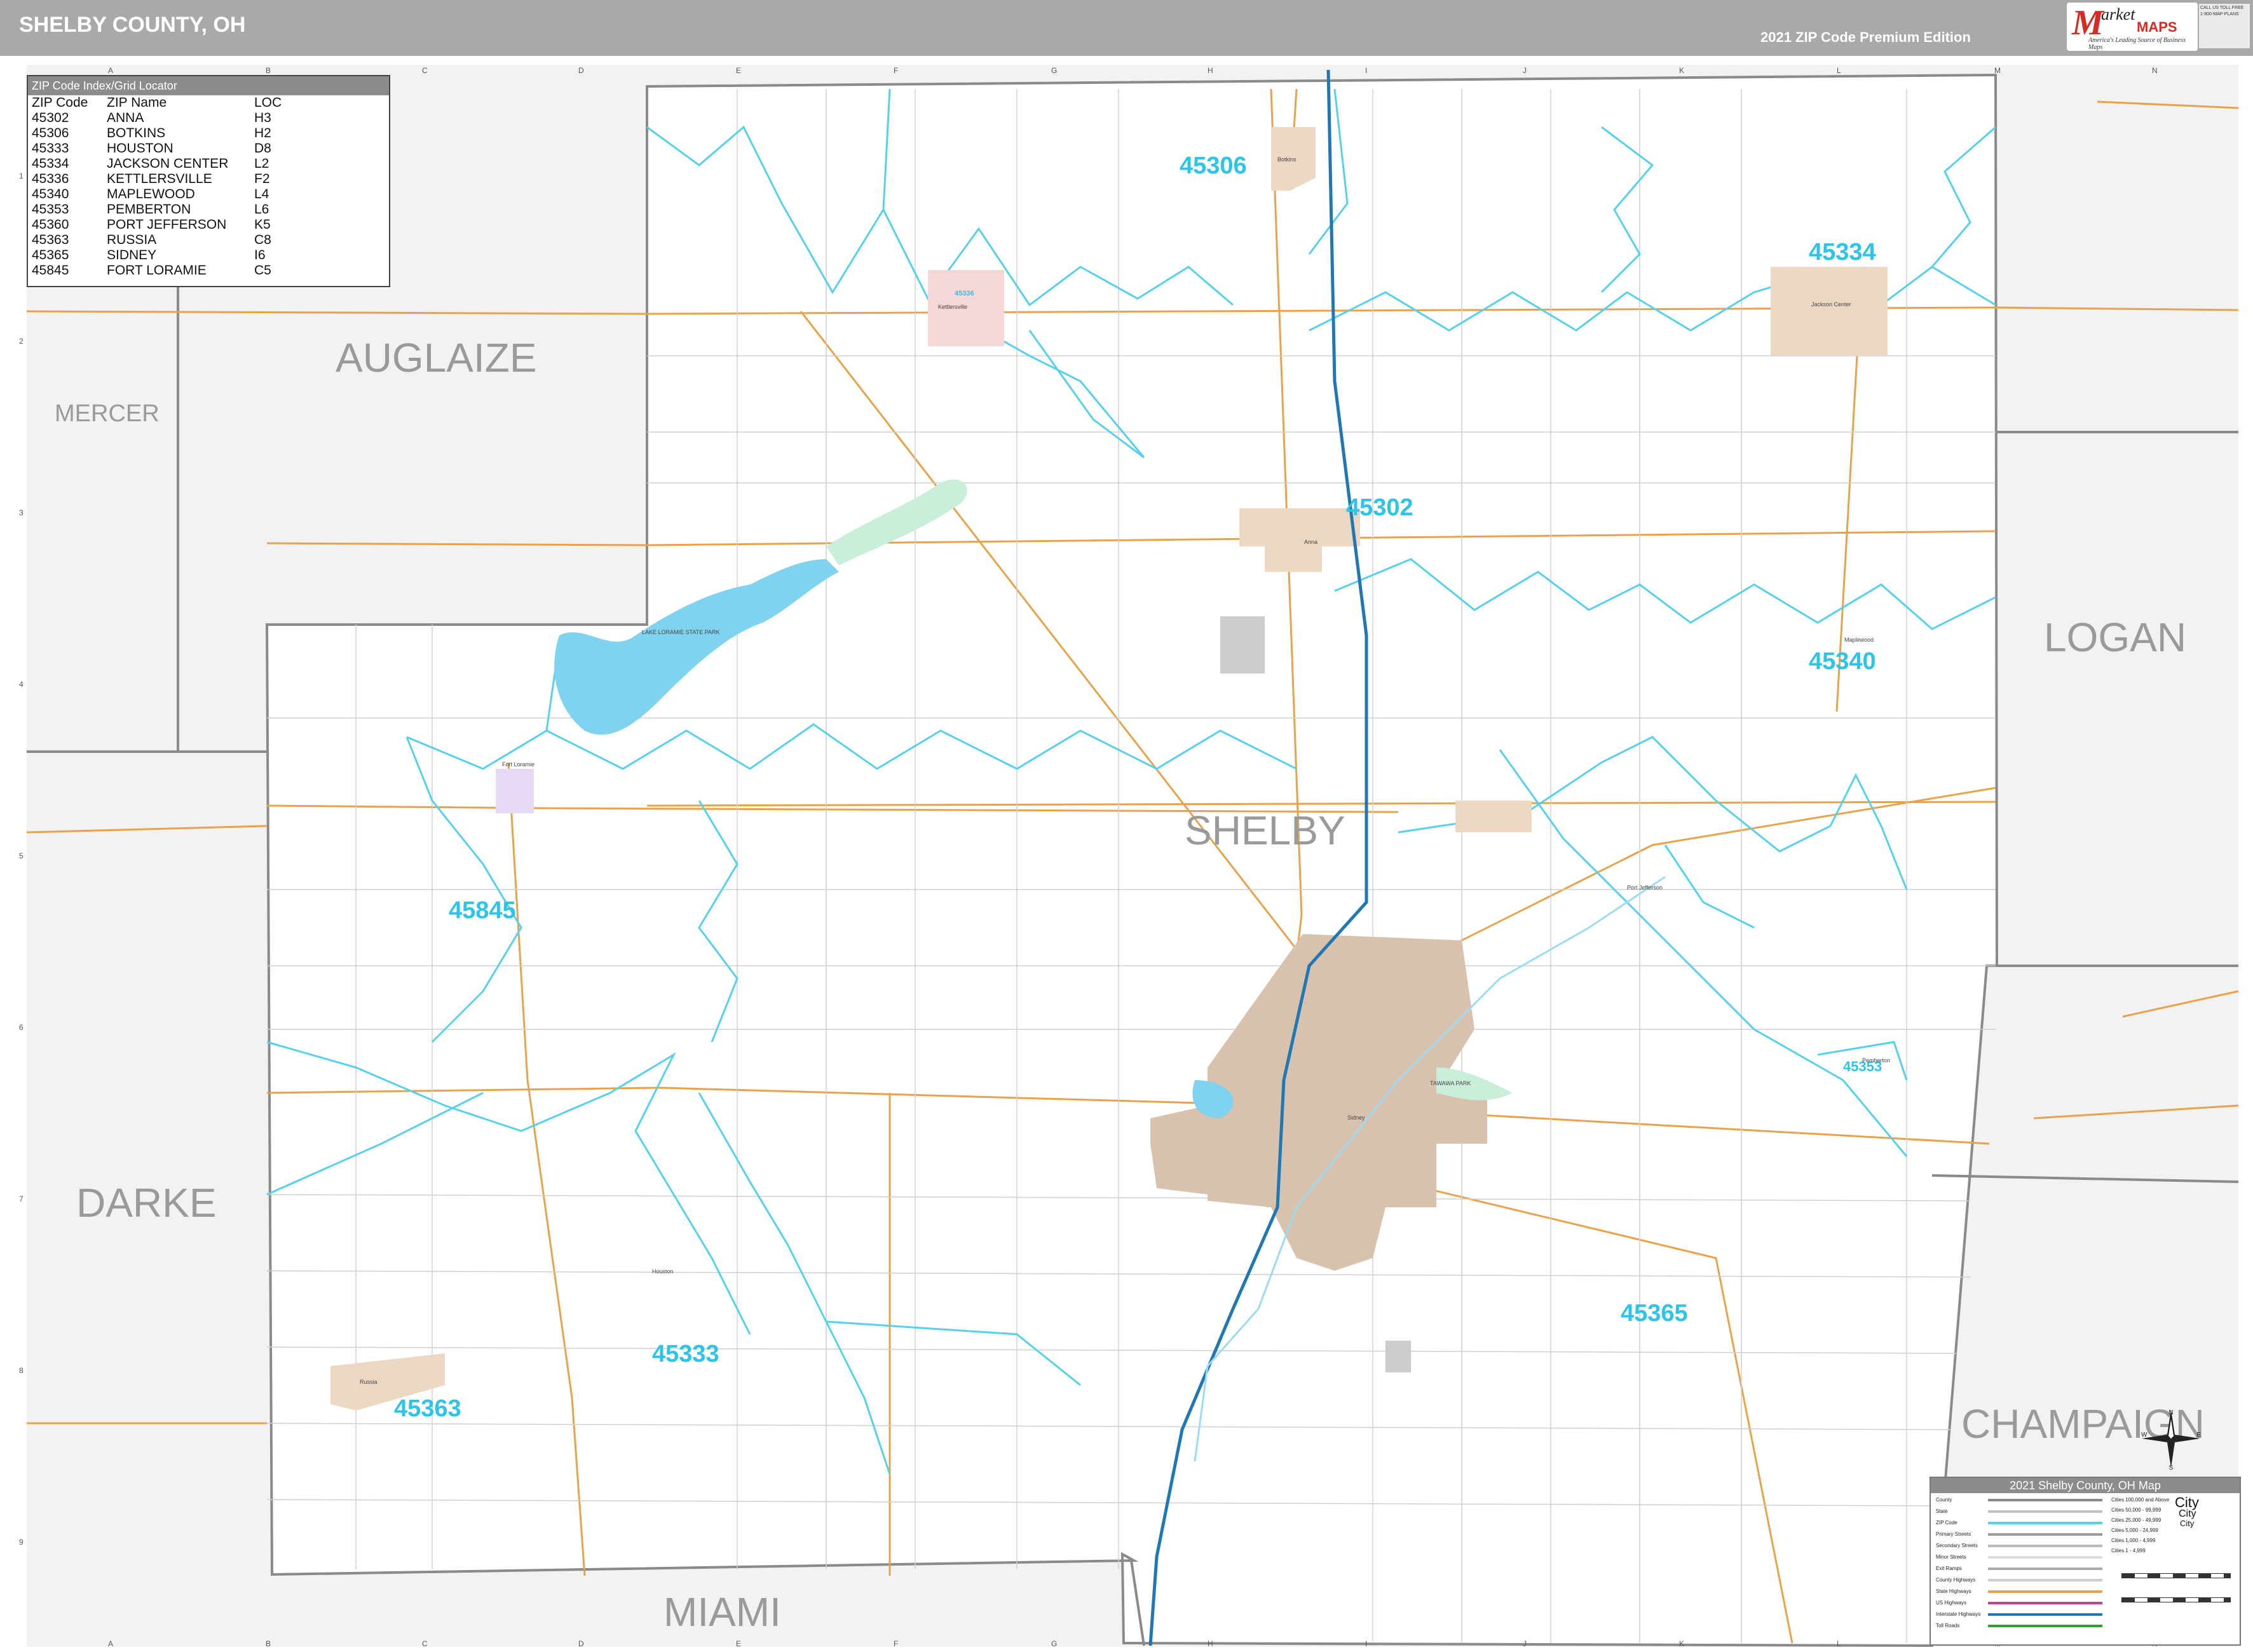  What do you see at coordinates (1311, 542) in the screenshot?
I see `town-label-anna: Anna` at bounding box center [1311, 542].